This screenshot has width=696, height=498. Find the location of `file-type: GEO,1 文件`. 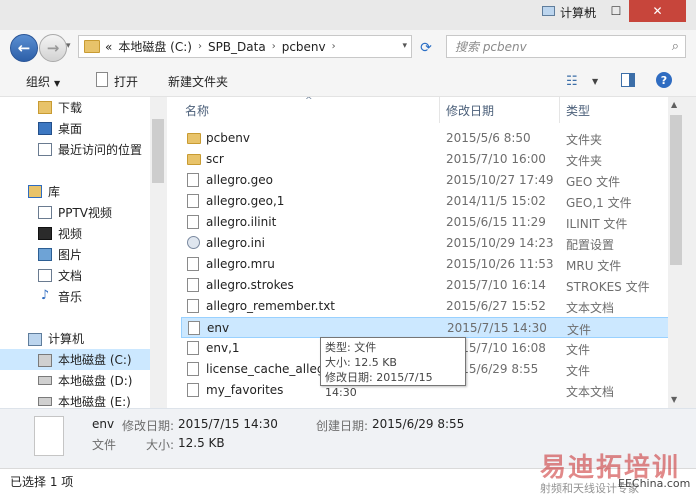

file-type: GEO,1 文件 is located at coordinates (599, 203).